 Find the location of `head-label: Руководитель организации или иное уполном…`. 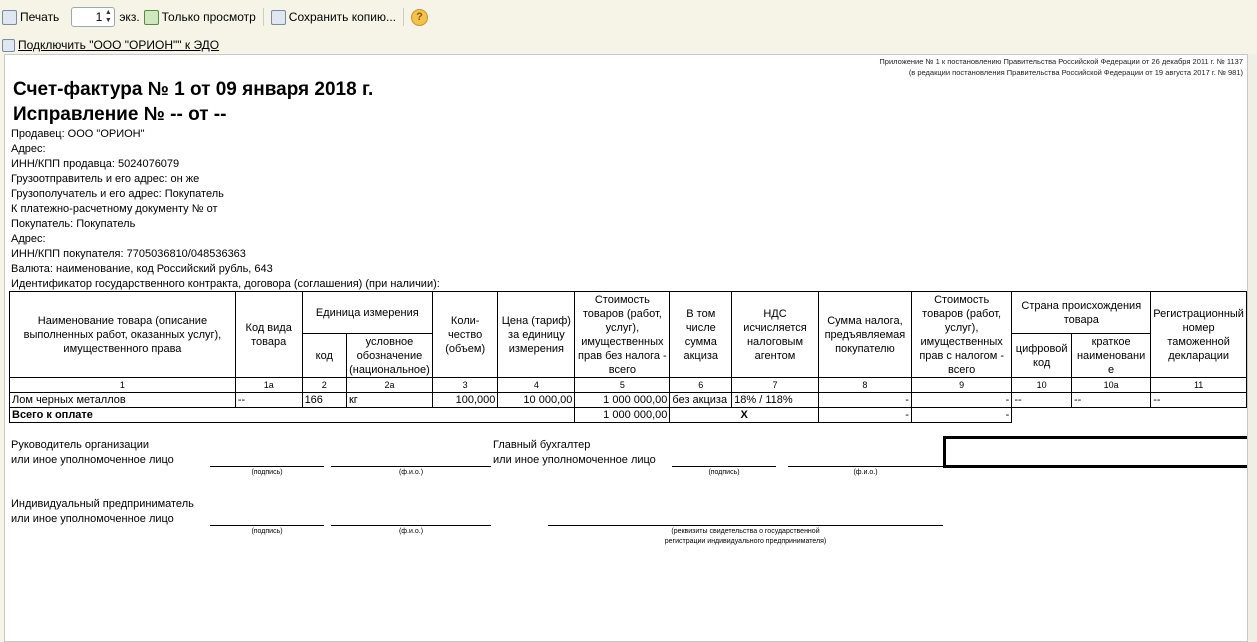

head-label: Руководитель организации или иное уполном… is located at coordinates (92, 452).